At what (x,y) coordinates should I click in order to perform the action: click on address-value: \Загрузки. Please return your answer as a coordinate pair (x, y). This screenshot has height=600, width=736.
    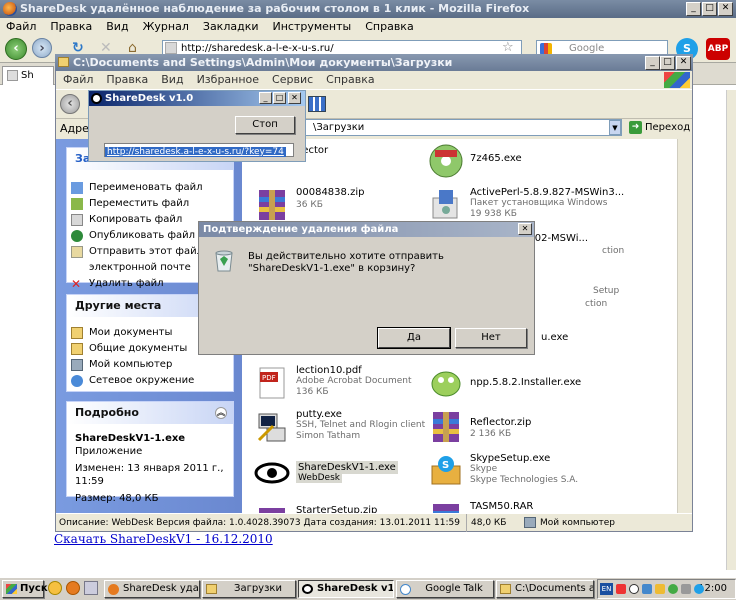
    Looking at the image, I should click on (339, 127).